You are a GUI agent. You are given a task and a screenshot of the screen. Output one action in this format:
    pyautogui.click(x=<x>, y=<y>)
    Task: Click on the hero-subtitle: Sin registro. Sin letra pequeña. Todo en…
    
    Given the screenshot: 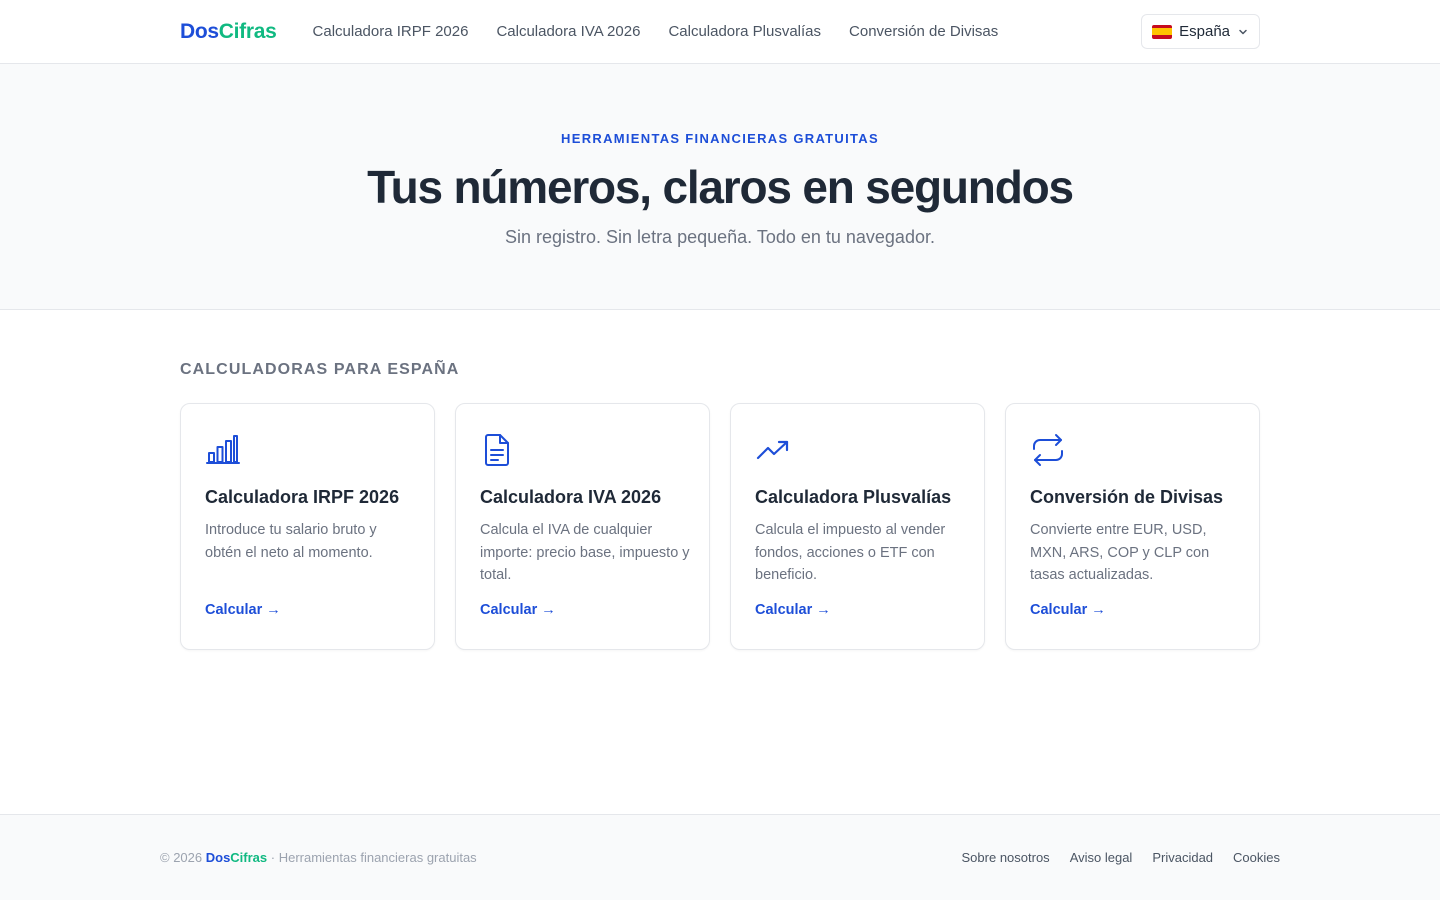 What is the action you would take?
    pyautogui.click(x=720, y=237)
    